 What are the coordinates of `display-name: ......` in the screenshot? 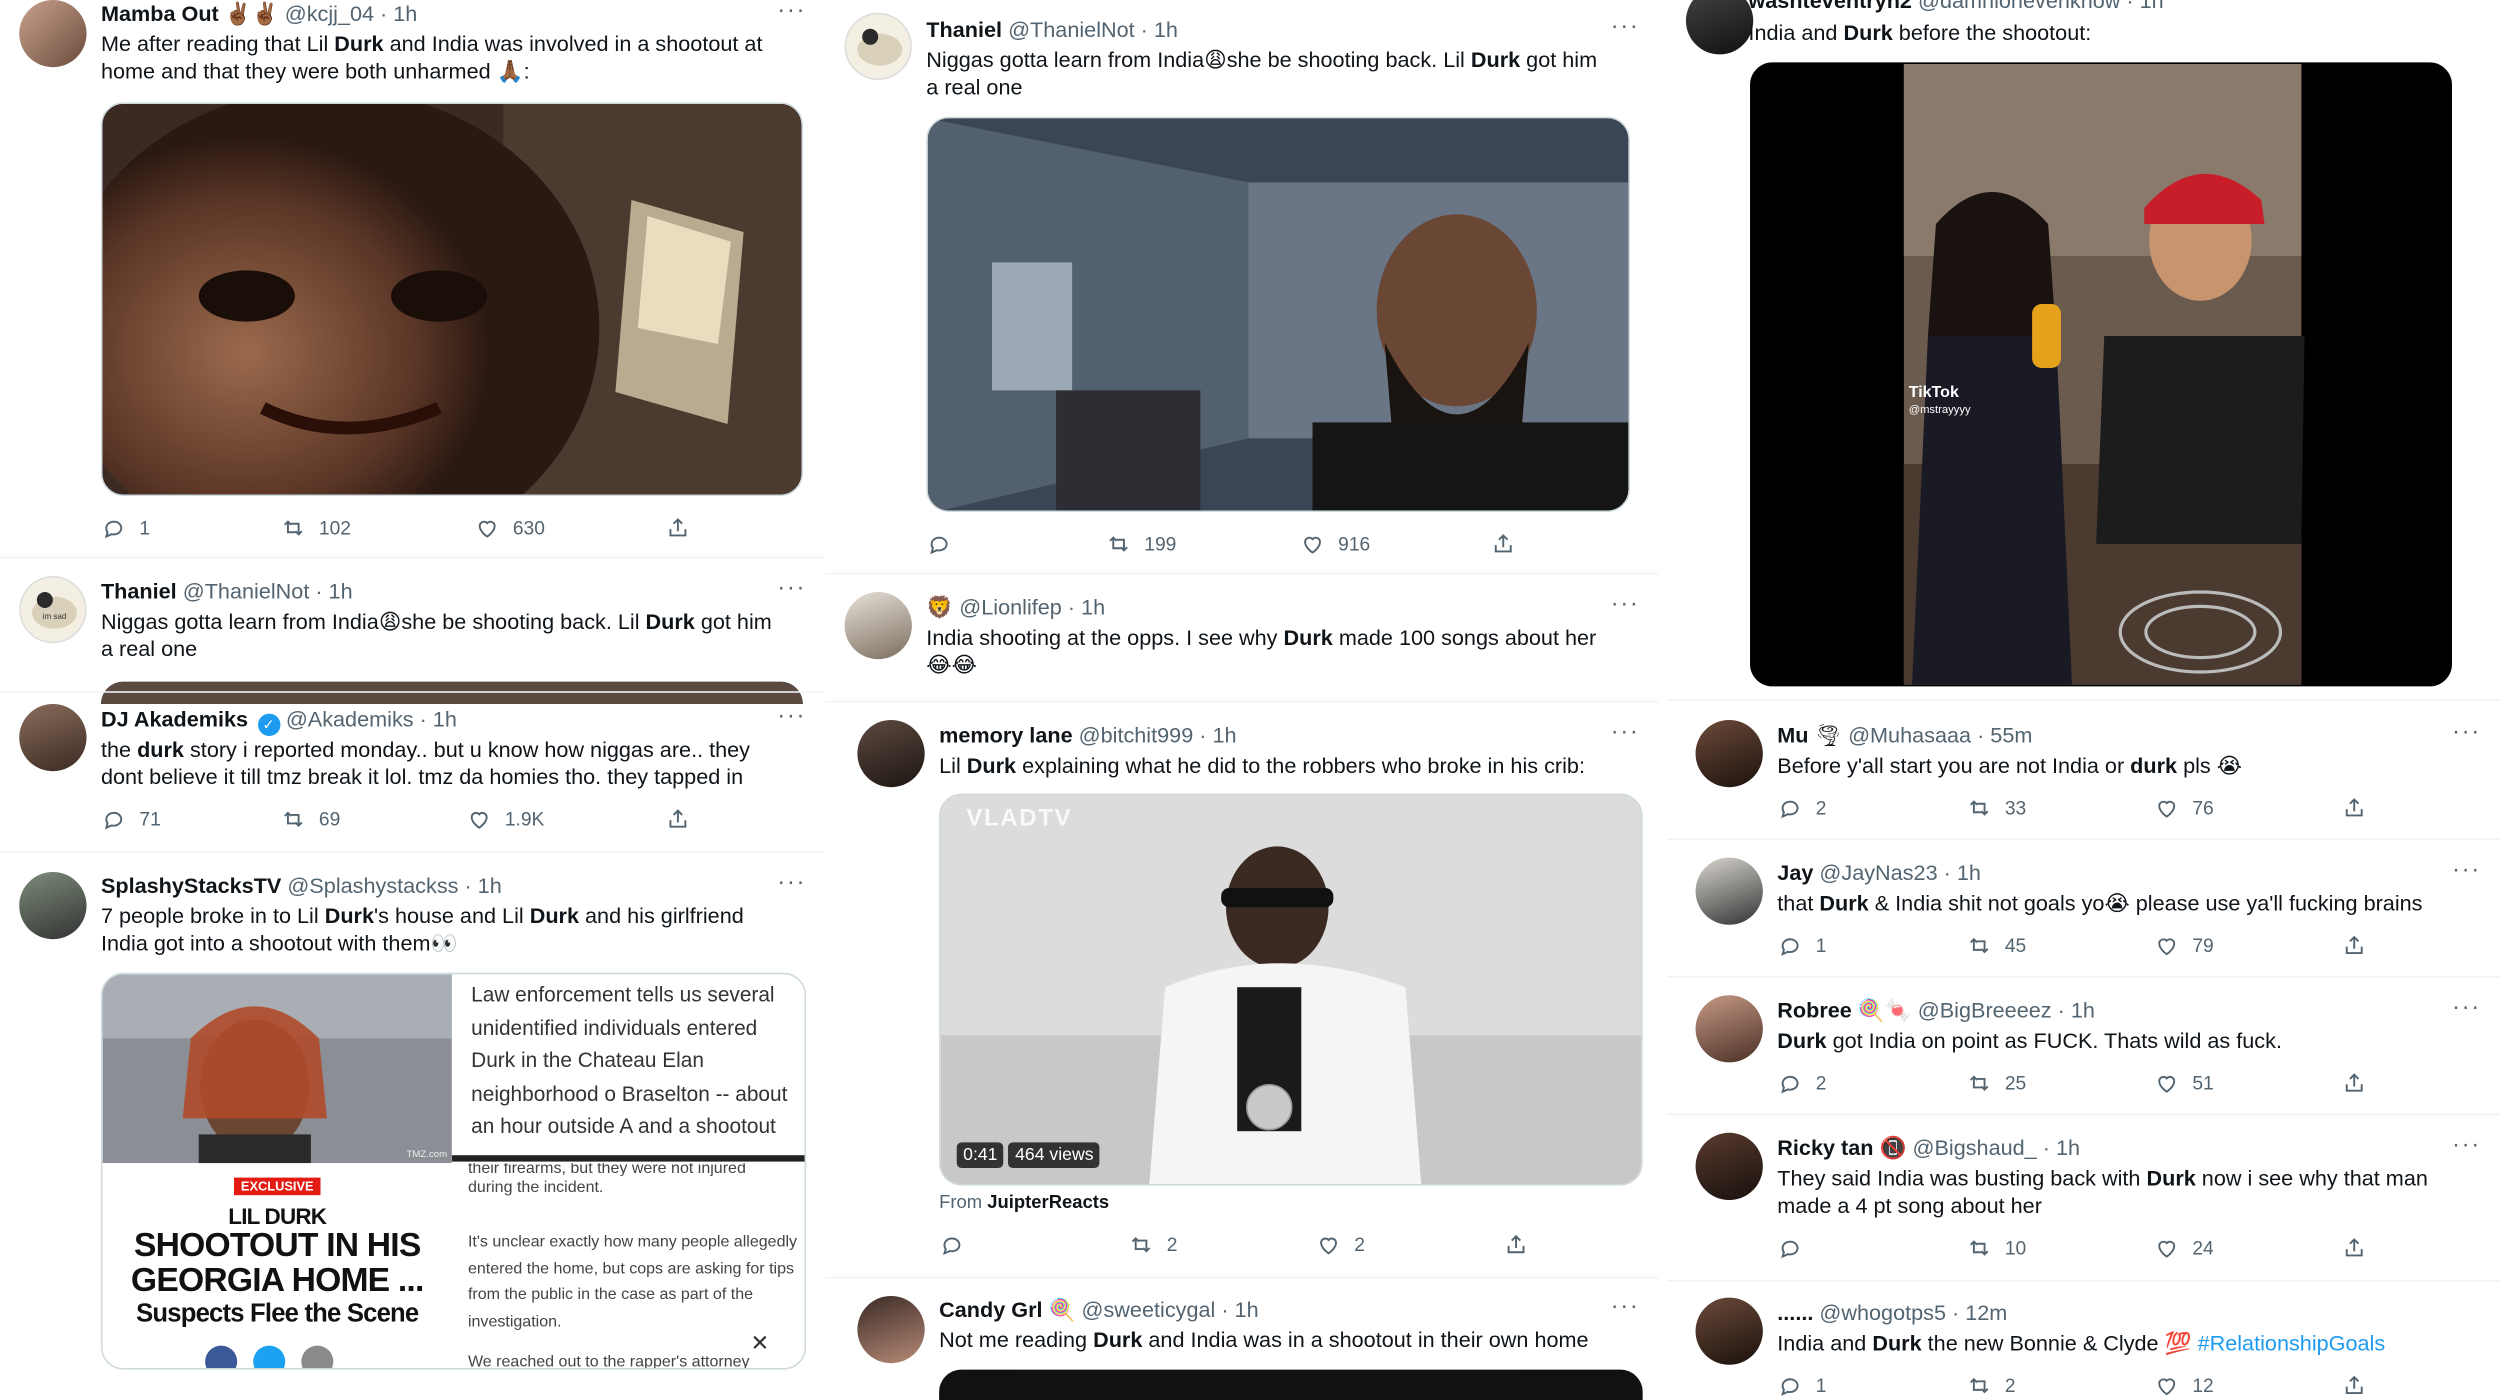 It's located at (1795, 1313).